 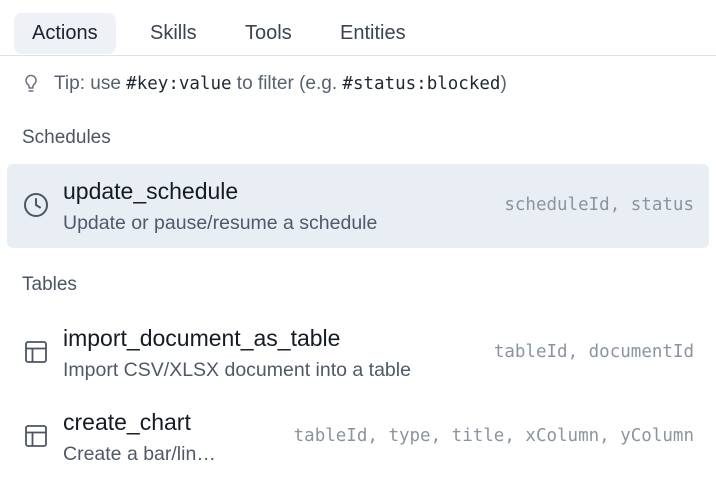 What do you see at coordinates (173, 33) in the screenshot?
I see `tab-skills: Skills` at bounding box center [173, 33].